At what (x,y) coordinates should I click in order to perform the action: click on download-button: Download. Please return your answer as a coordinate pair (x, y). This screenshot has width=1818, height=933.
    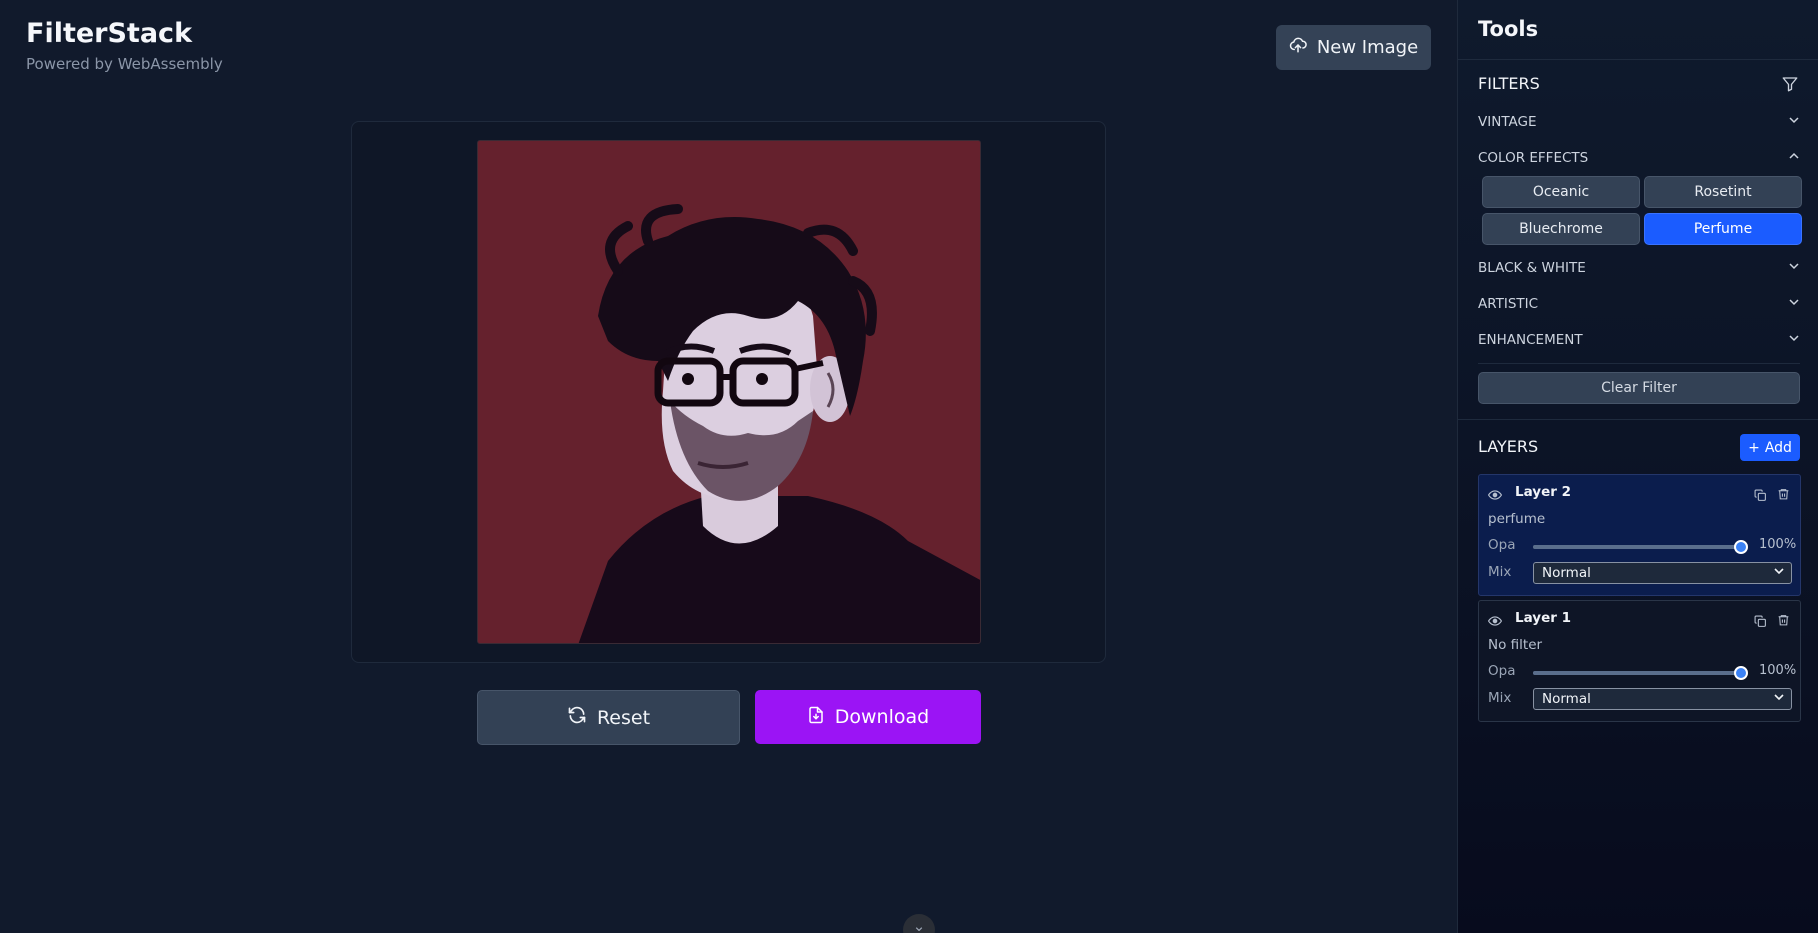
    Looking at the image, I should click on (868, 717).